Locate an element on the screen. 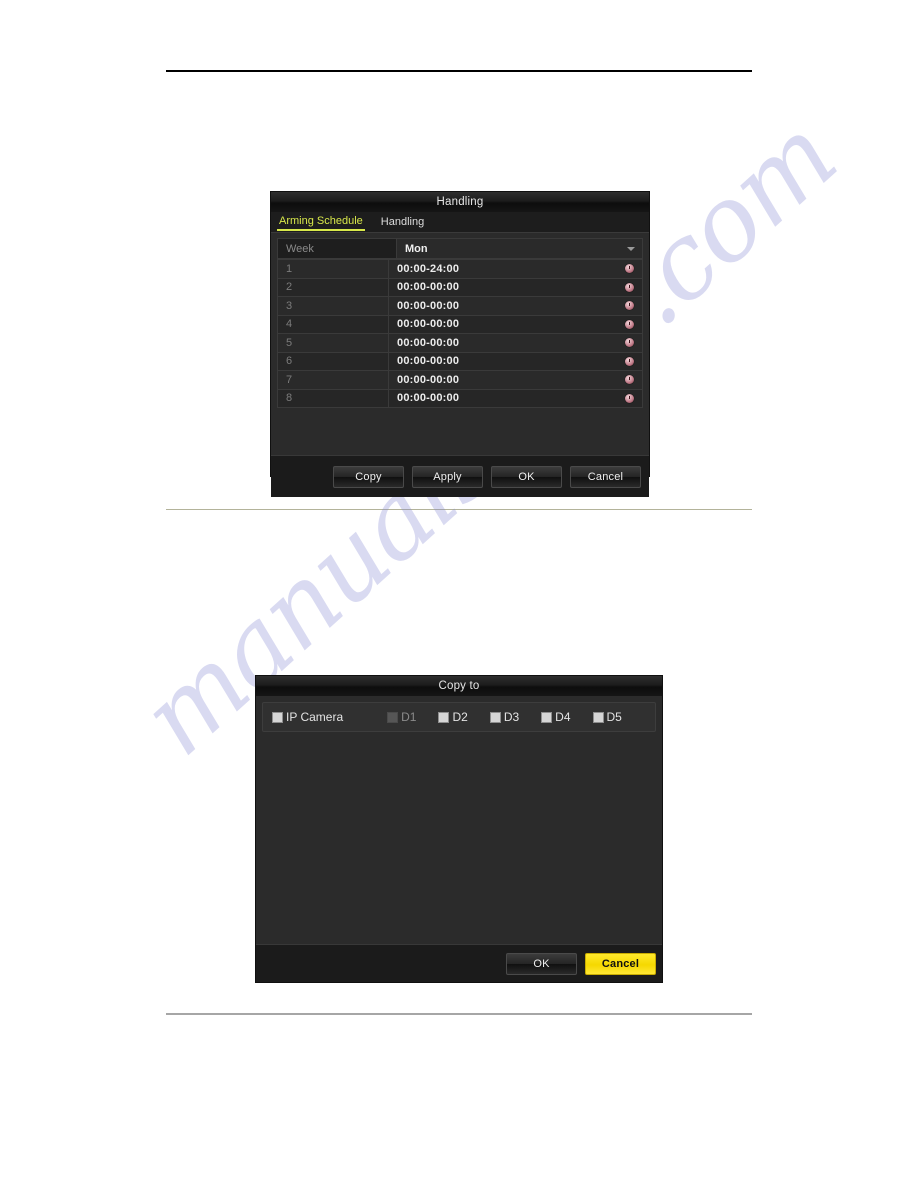 This screenshot has width=918, height=1188. table-row: 2 00:00-00:00 is located at coordinates (460, 286).